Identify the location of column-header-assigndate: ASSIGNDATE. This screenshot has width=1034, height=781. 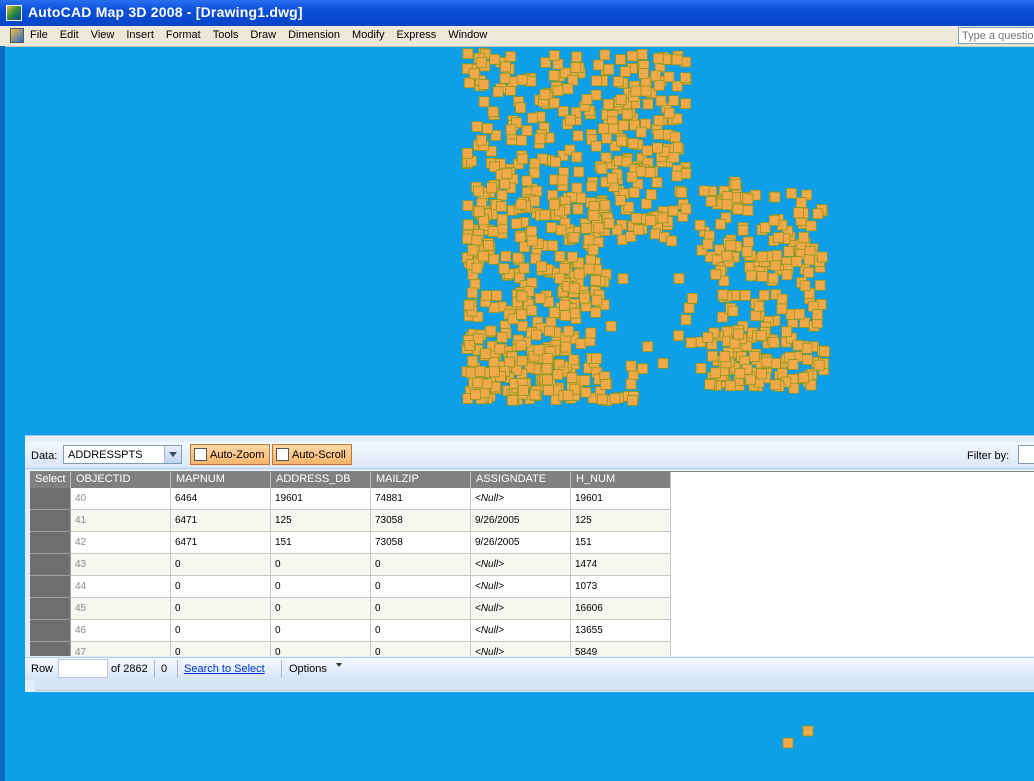
(521, 480).